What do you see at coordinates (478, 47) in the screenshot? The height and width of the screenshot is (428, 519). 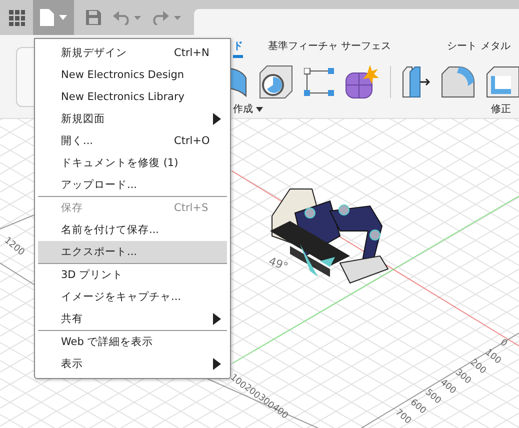 I see `ribbon-tab: シート メタル` at bounding box center [478, 47].